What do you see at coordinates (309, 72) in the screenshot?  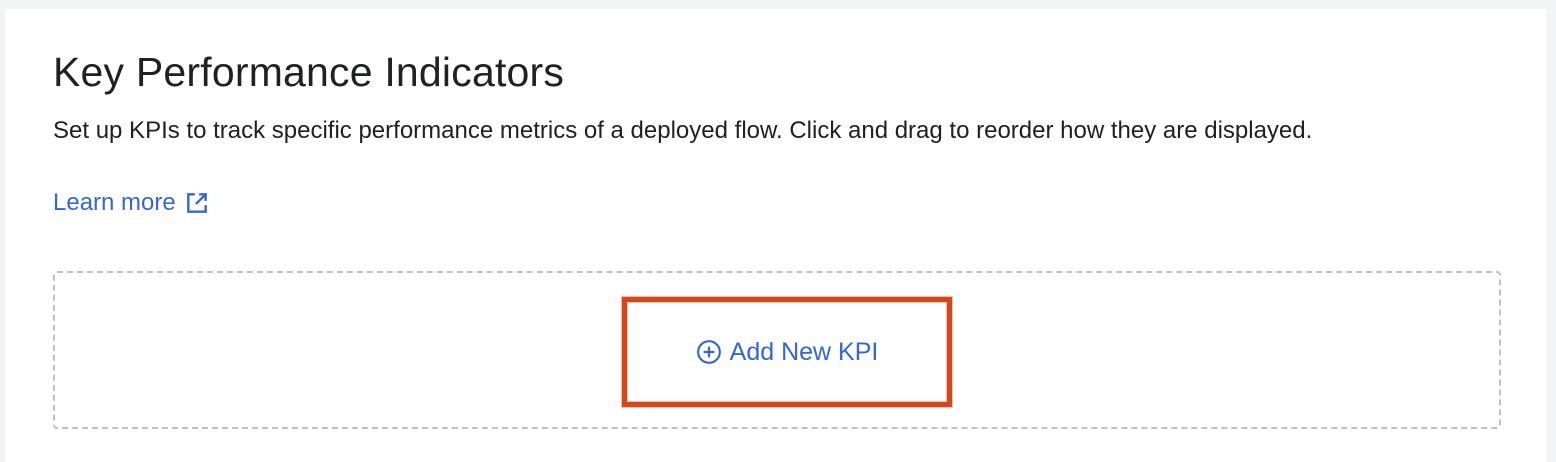 I see `page-title: Key Performance Indicators` at bounding box center [309, 72].